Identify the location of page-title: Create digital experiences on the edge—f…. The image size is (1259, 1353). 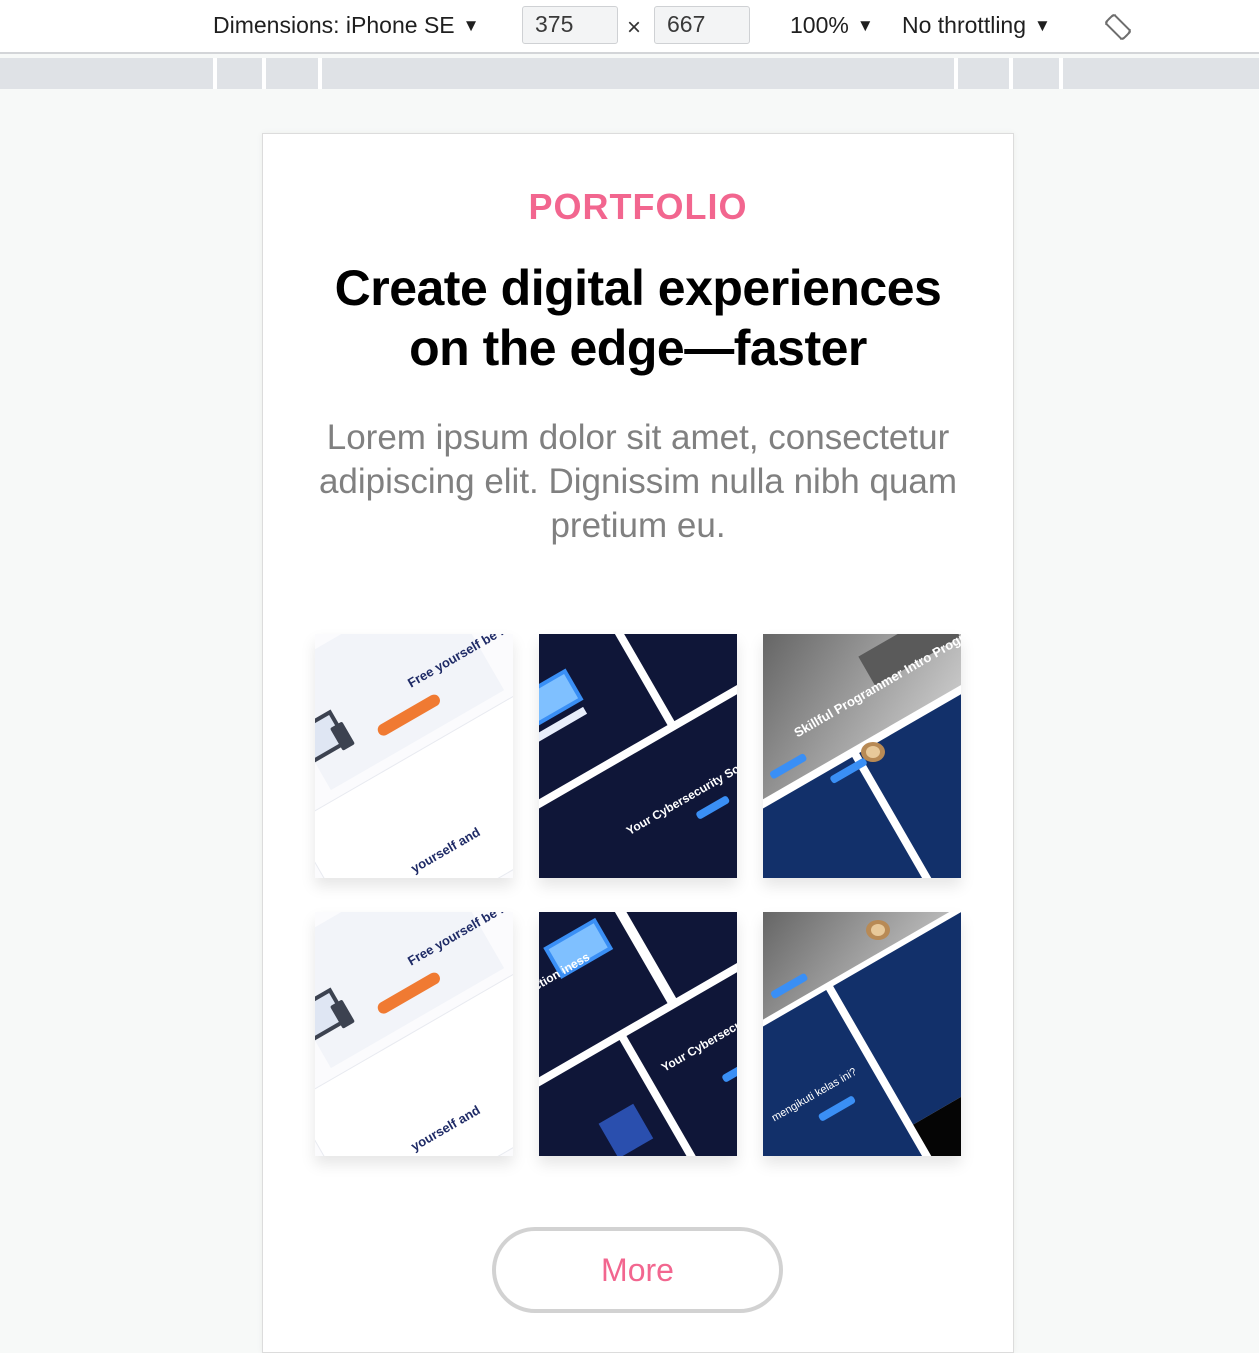
(638, 318).